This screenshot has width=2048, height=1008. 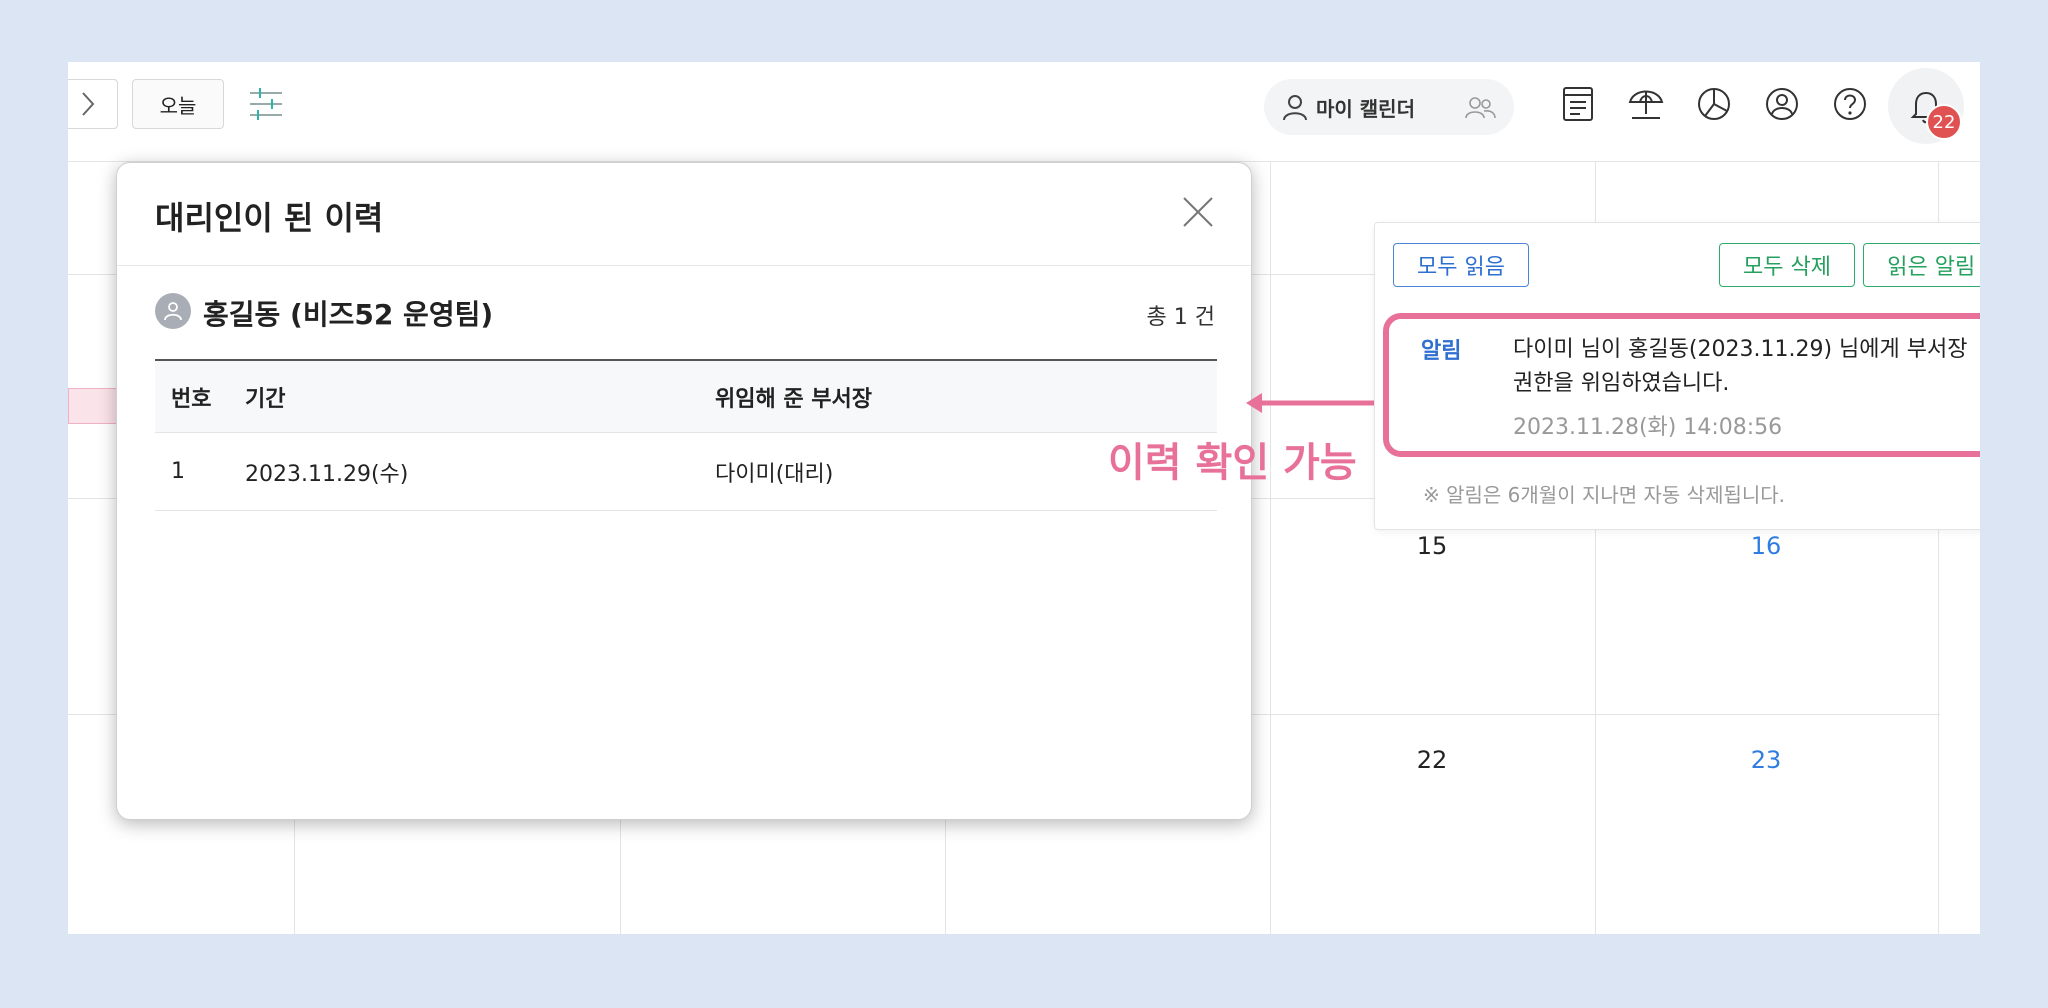 I want to click on notification-count-badge: 22, so click(x=1944, y=122).